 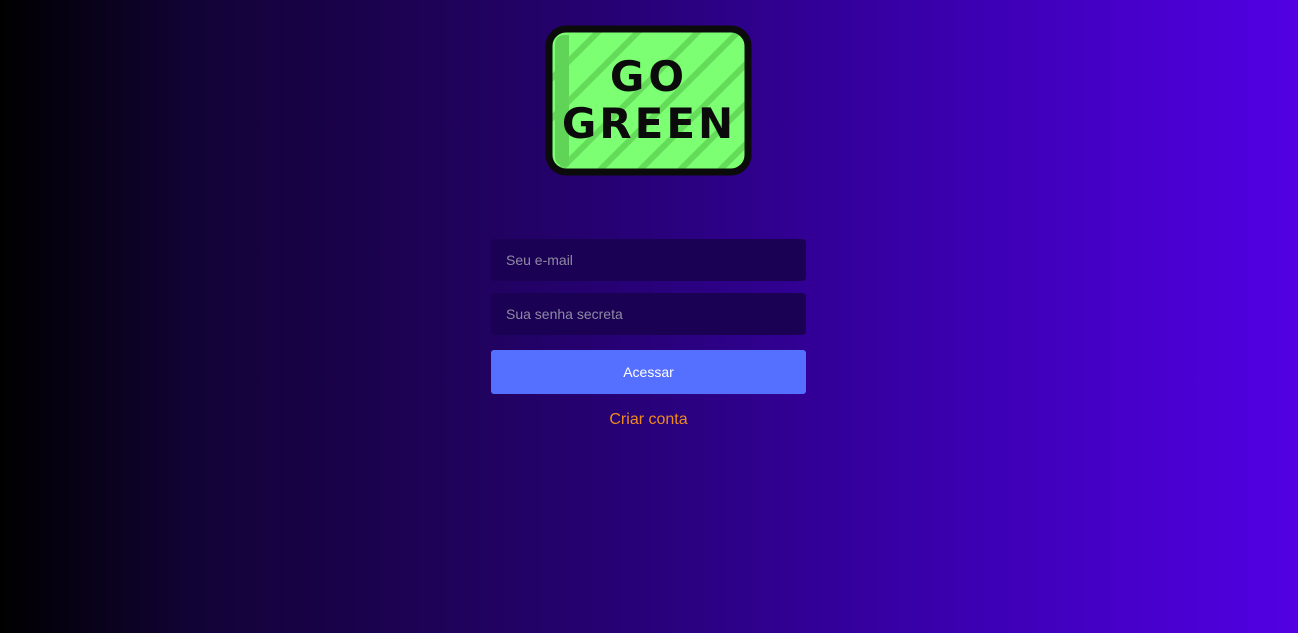 What do you see at coordinates (648, 372) in the screenshot?
I see `access-button: Acessar` at bounding box center [648, 372].